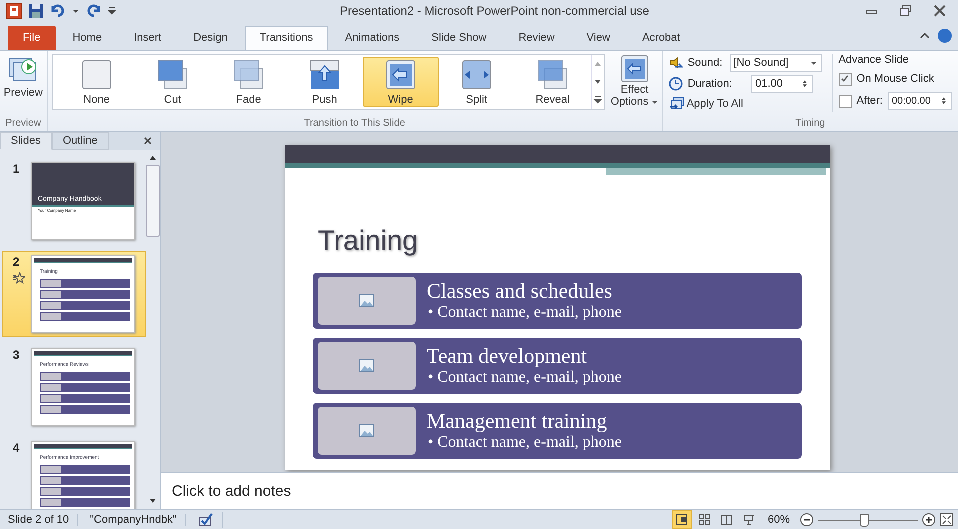 The height and width of the screenshot is (529, 958). Describe the element at coordinates (286, 38) in the screenshot. I see `ribbon-tab: Transitions` at that location.